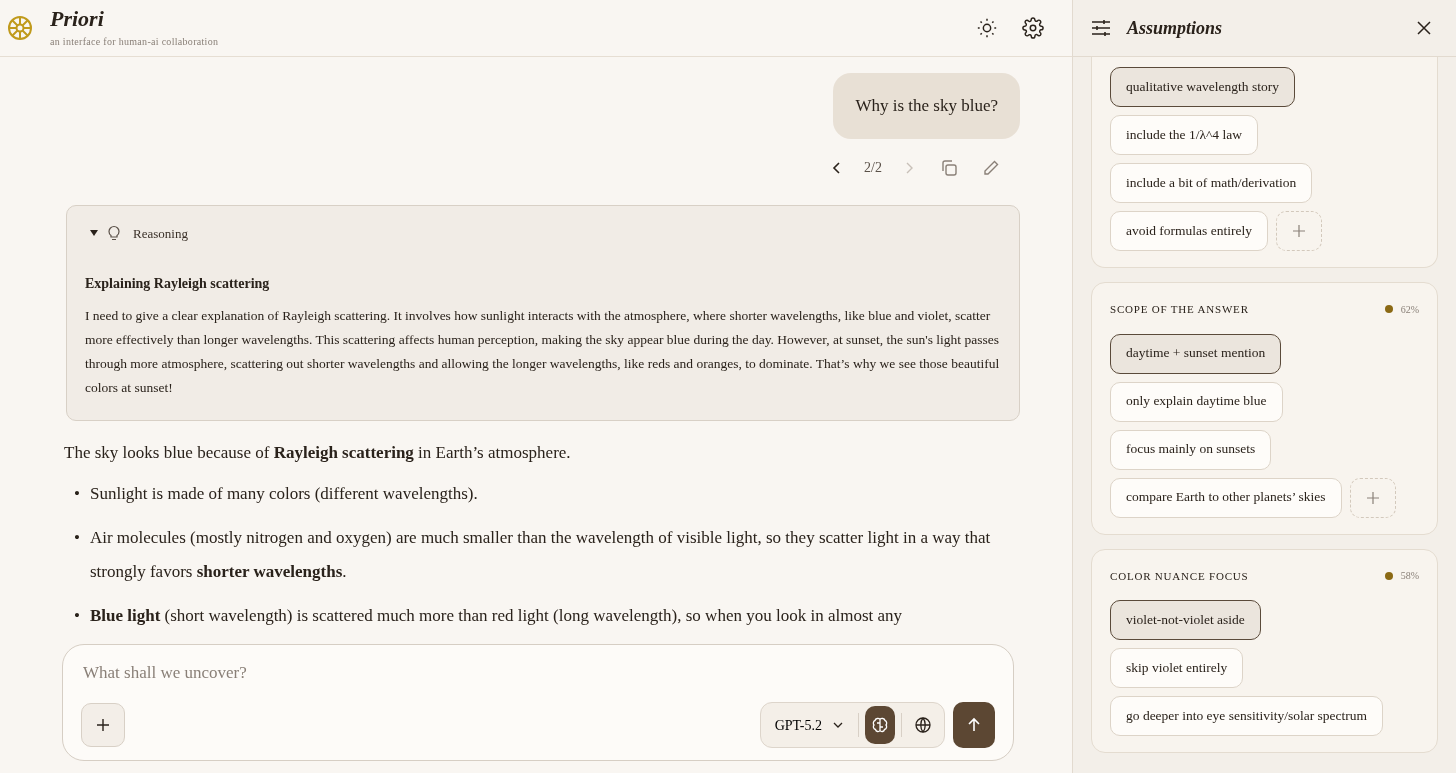 The height and width of the screenshot is (773, 1456). Describe the element at coordinates (1196, 353) in the screenshot. I see `option-chip: daytime + sunset mention` at that location.